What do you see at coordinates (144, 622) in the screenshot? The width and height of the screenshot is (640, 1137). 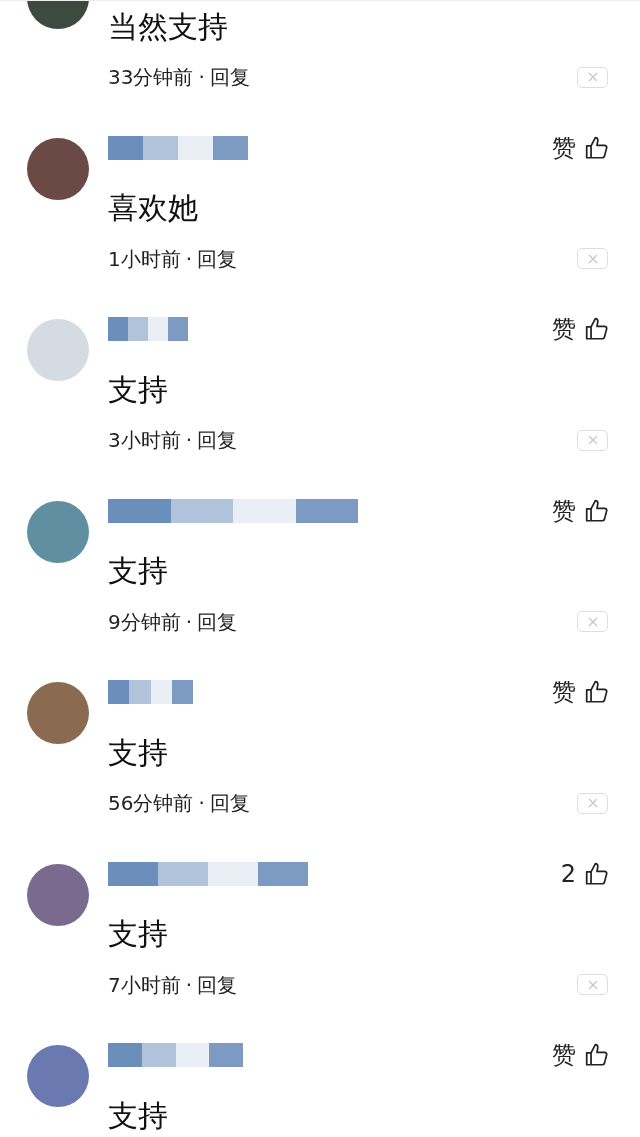 I see `comment-time: 9分钟前` at bounding box center [144, 622].